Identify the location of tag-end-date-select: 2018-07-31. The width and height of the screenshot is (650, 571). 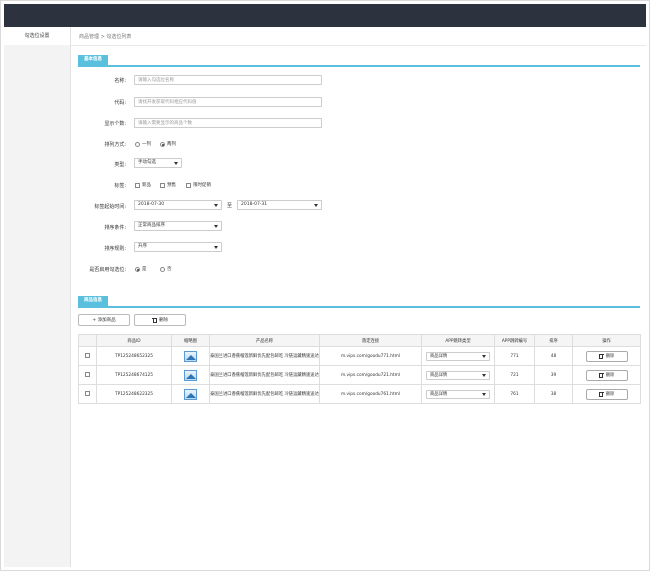
(279, 205).